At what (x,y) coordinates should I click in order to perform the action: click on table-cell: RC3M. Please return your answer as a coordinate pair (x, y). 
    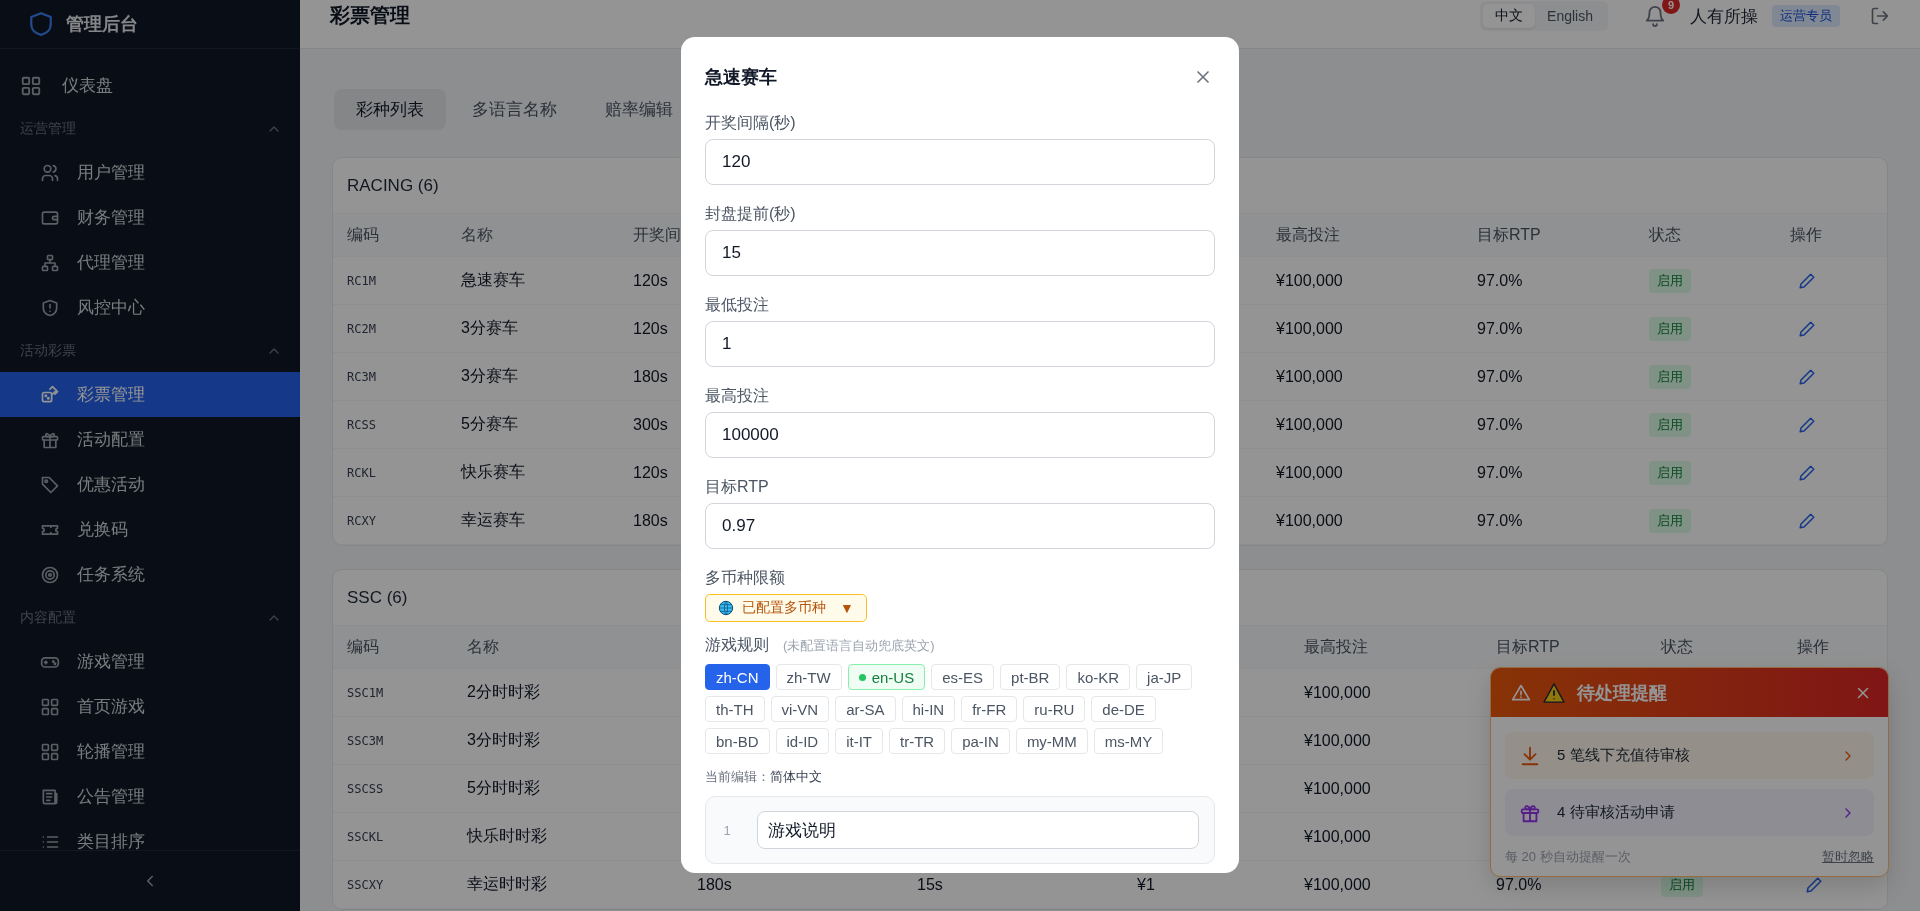
    Looking at the image, I should click on (361, 376).